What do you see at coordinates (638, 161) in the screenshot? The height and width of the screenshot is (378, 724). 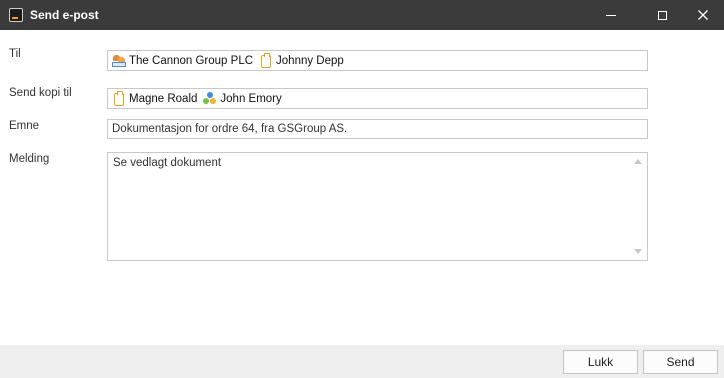 I see `scroll-up-icon` at bounding box center [638, 161].